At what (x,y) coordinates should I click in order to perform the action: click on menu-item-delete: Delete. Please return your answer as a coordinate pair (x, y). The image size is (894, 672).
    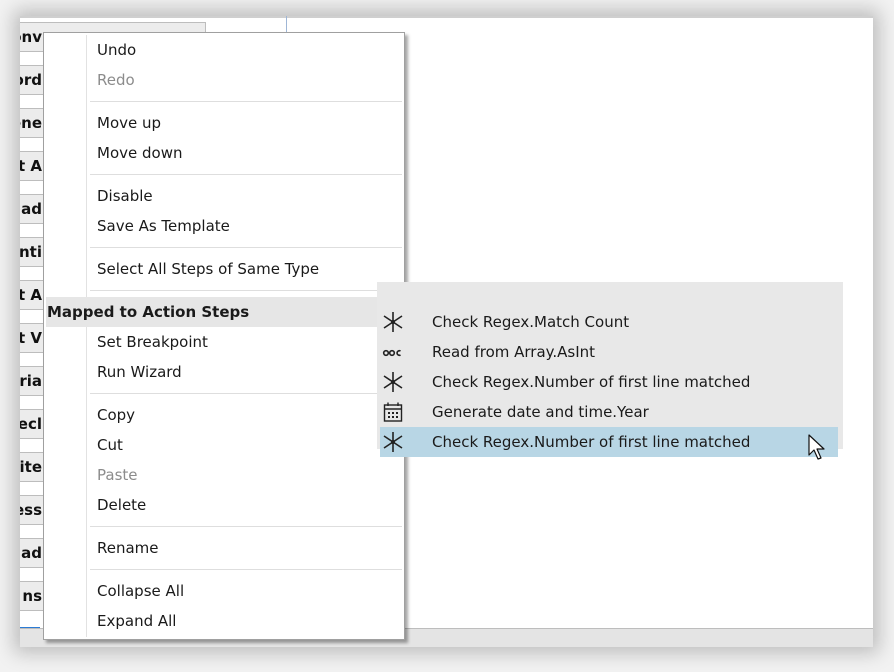
    Looking at the image, I should click on (224, 505).